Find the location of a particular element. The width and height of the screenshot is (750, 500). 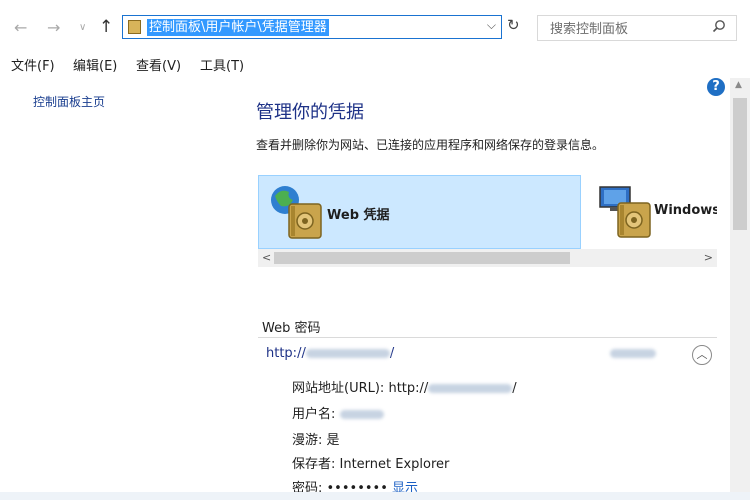

windows-credentials-icon is located at coordinates (626, 213).